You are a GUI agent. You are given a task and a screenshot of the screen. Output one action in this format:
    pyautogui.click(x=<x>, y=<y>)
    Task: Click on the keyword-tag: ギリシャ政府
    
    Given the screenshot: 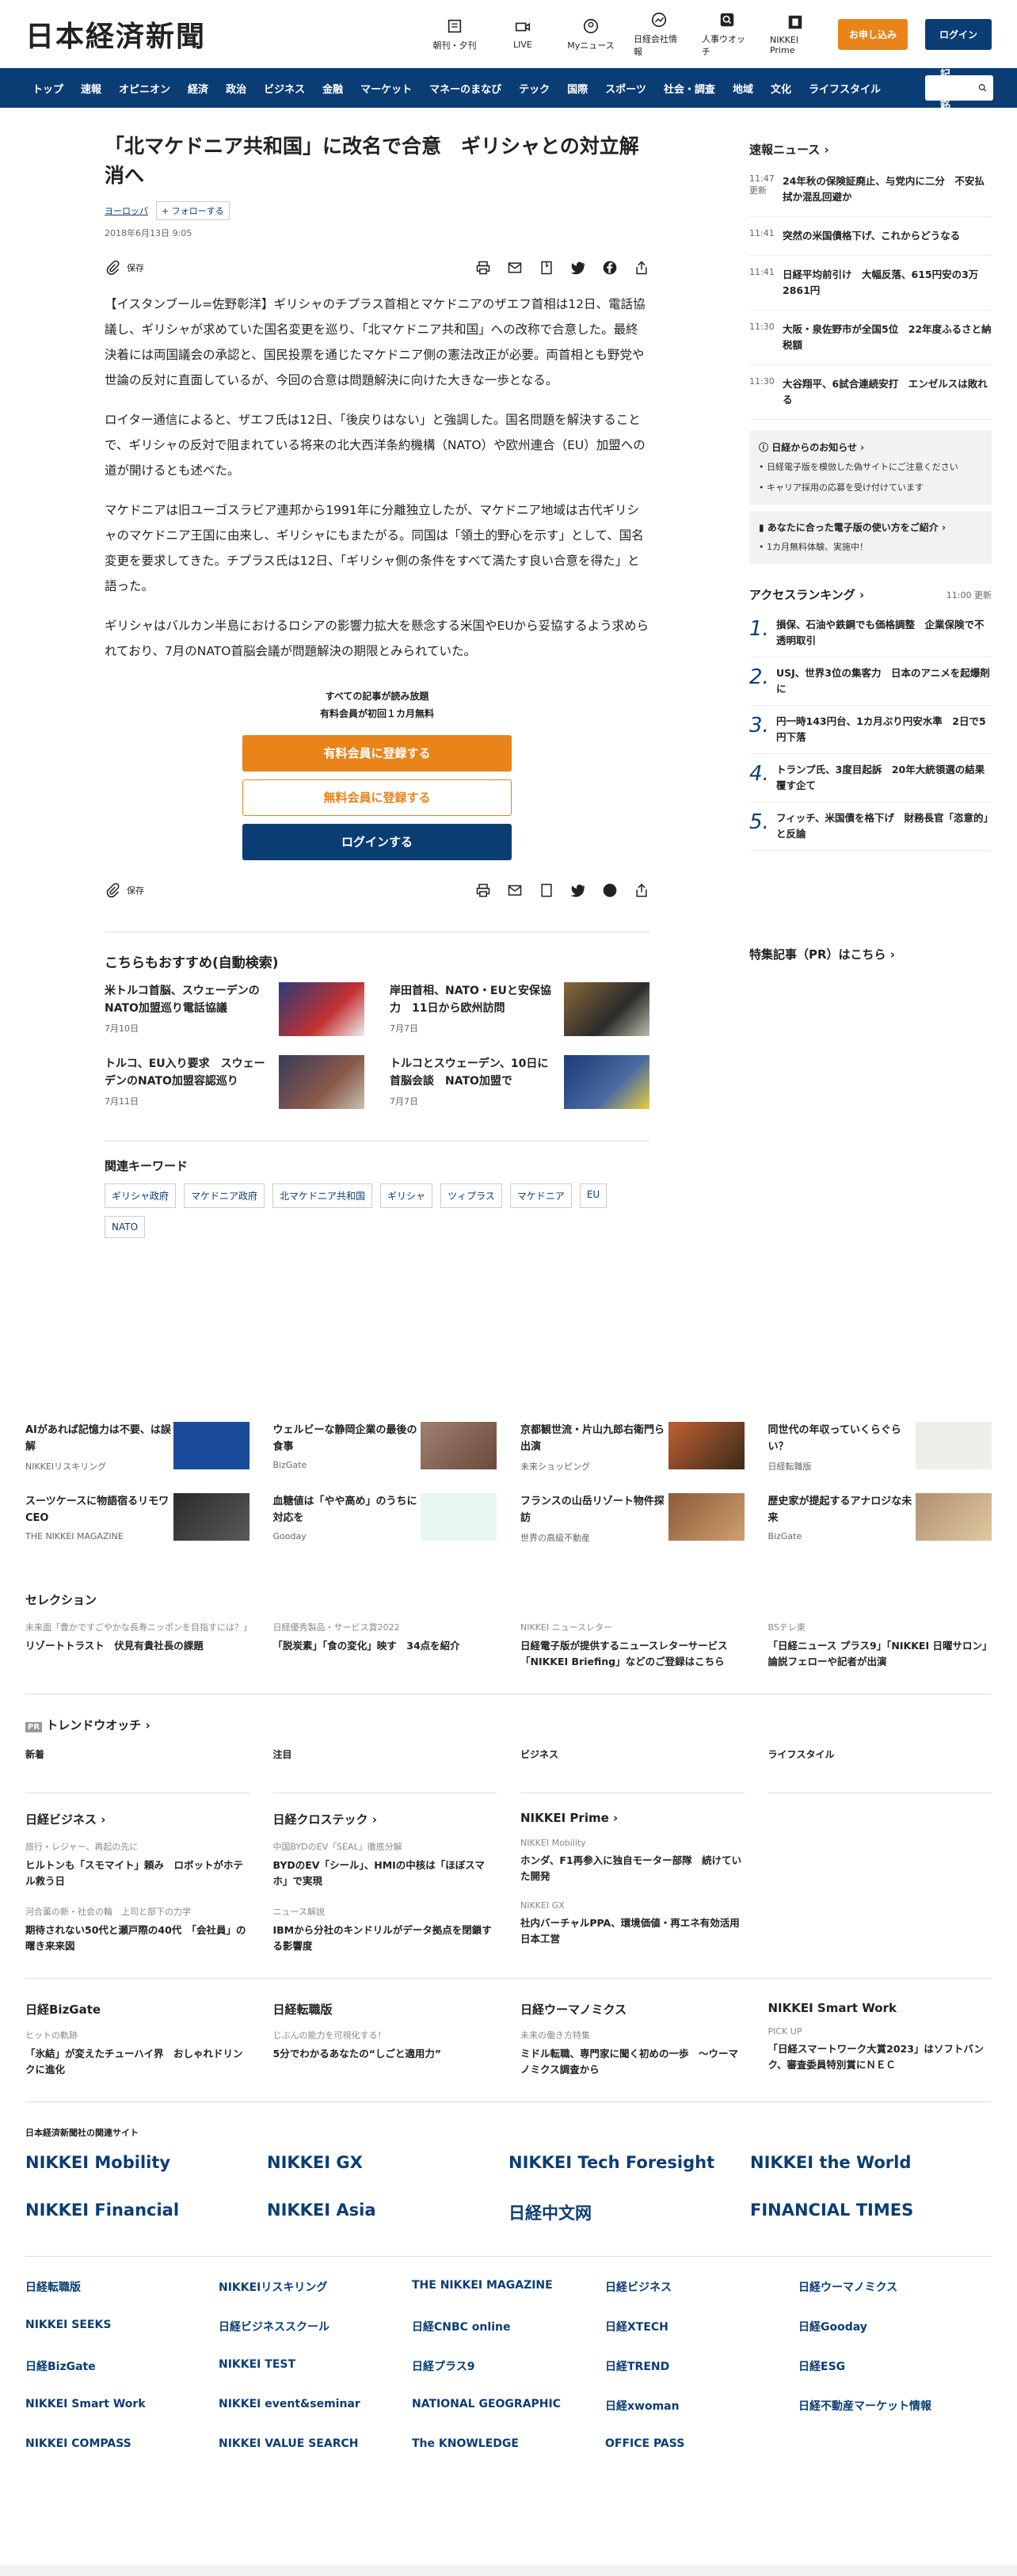 What is the action you would take?
    pyautogui.click(x=141, y=1196)
    